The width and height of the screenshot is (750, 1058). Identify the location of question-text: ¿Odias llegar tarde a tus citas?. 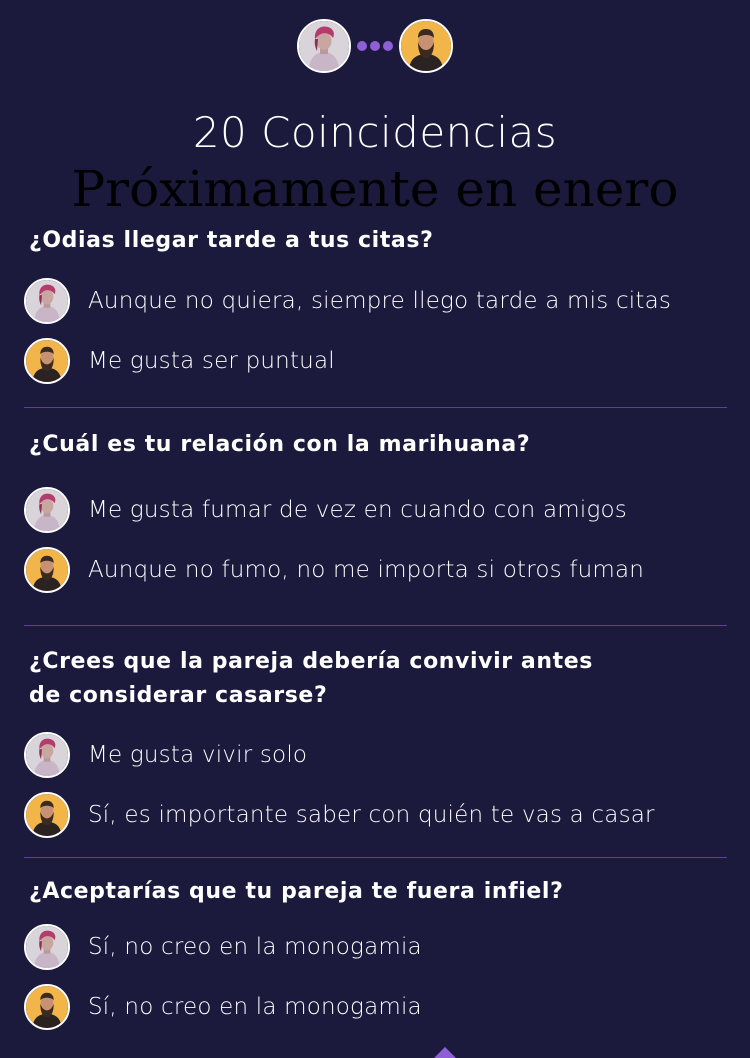
(231, 240).